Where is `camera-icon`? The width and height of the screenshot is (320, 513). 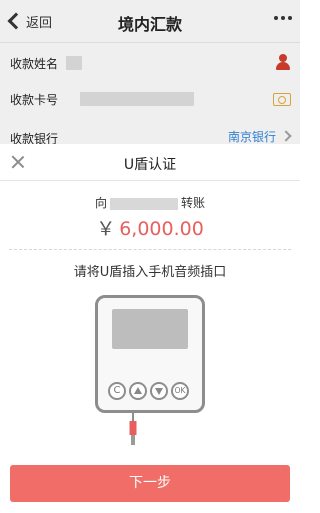 camera-icon is located at coordinates (282, 99).